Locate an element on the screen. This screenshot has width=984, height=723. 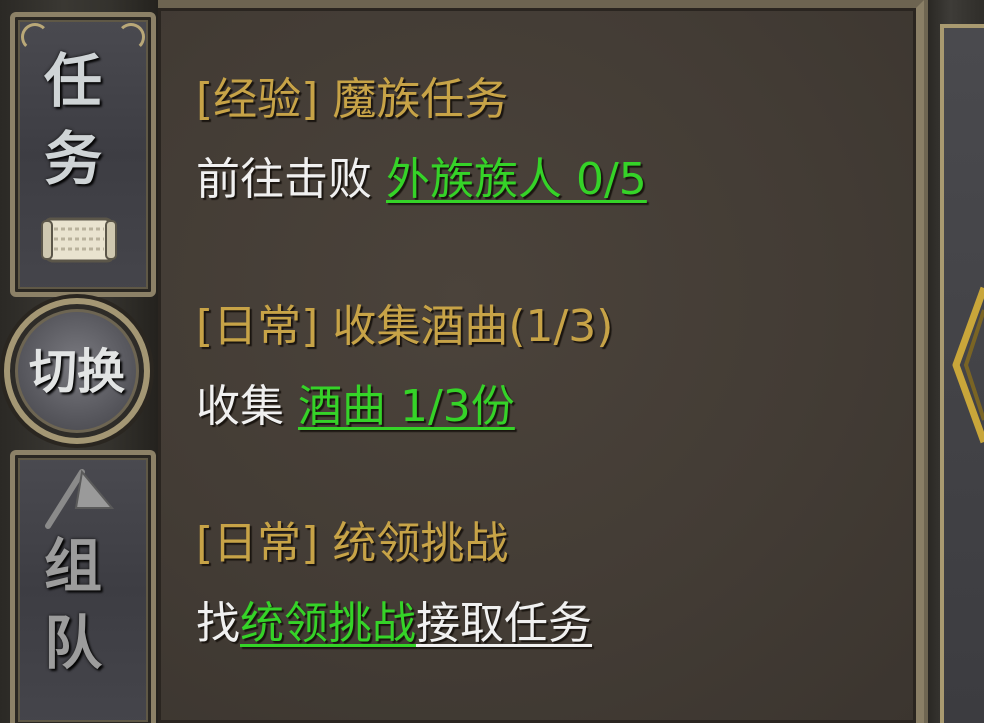
quest-title: [经验] 魔族任务 is located at coordinates (352, 99).